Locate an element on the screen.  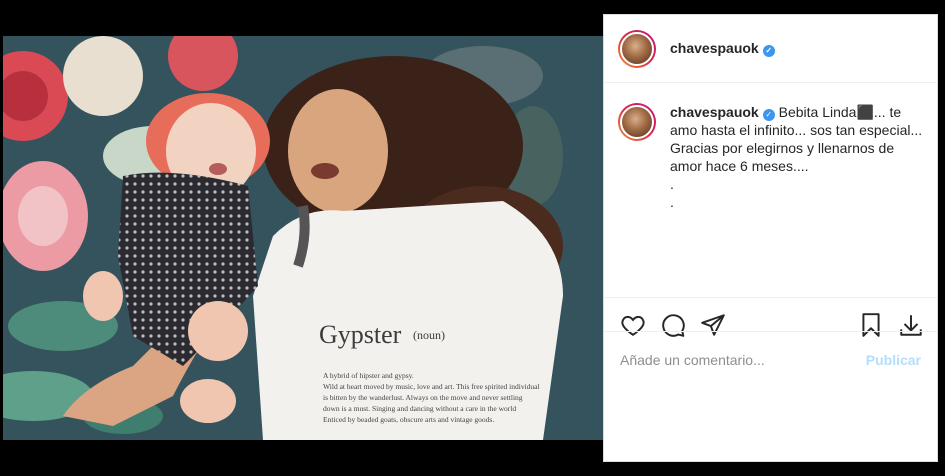
caption-username: chavespauok is located at coordinates (714, 112).